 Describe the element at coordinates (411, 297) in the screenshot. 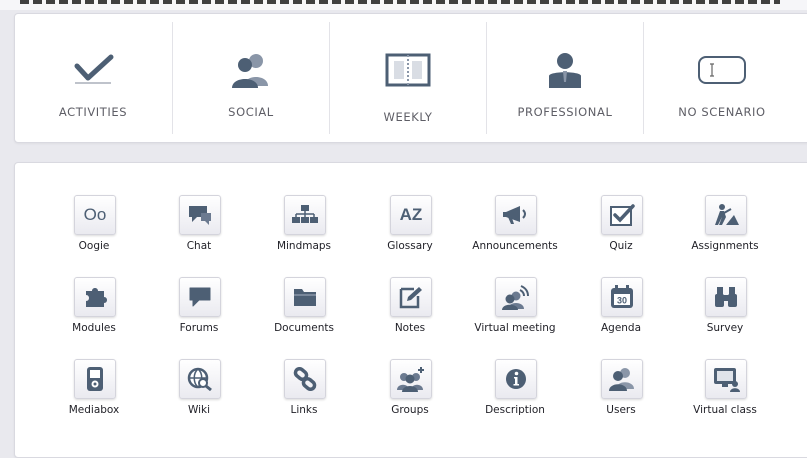

I see `edit-note-icon` at that location.